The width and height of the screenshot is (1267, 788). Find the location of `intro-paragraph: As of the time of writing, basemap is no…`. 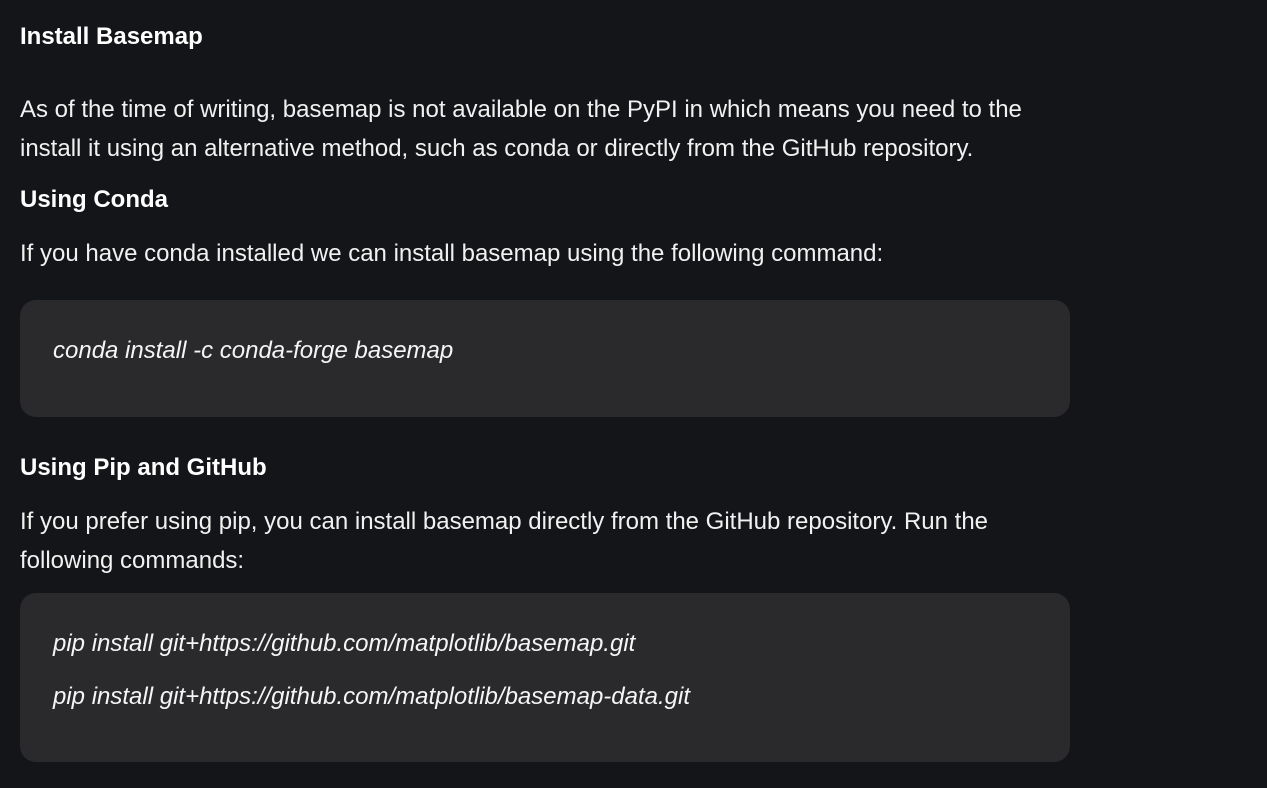

intro-paragraph: As of the time of writing, basemap is no… is located at coordinates (521, 129).